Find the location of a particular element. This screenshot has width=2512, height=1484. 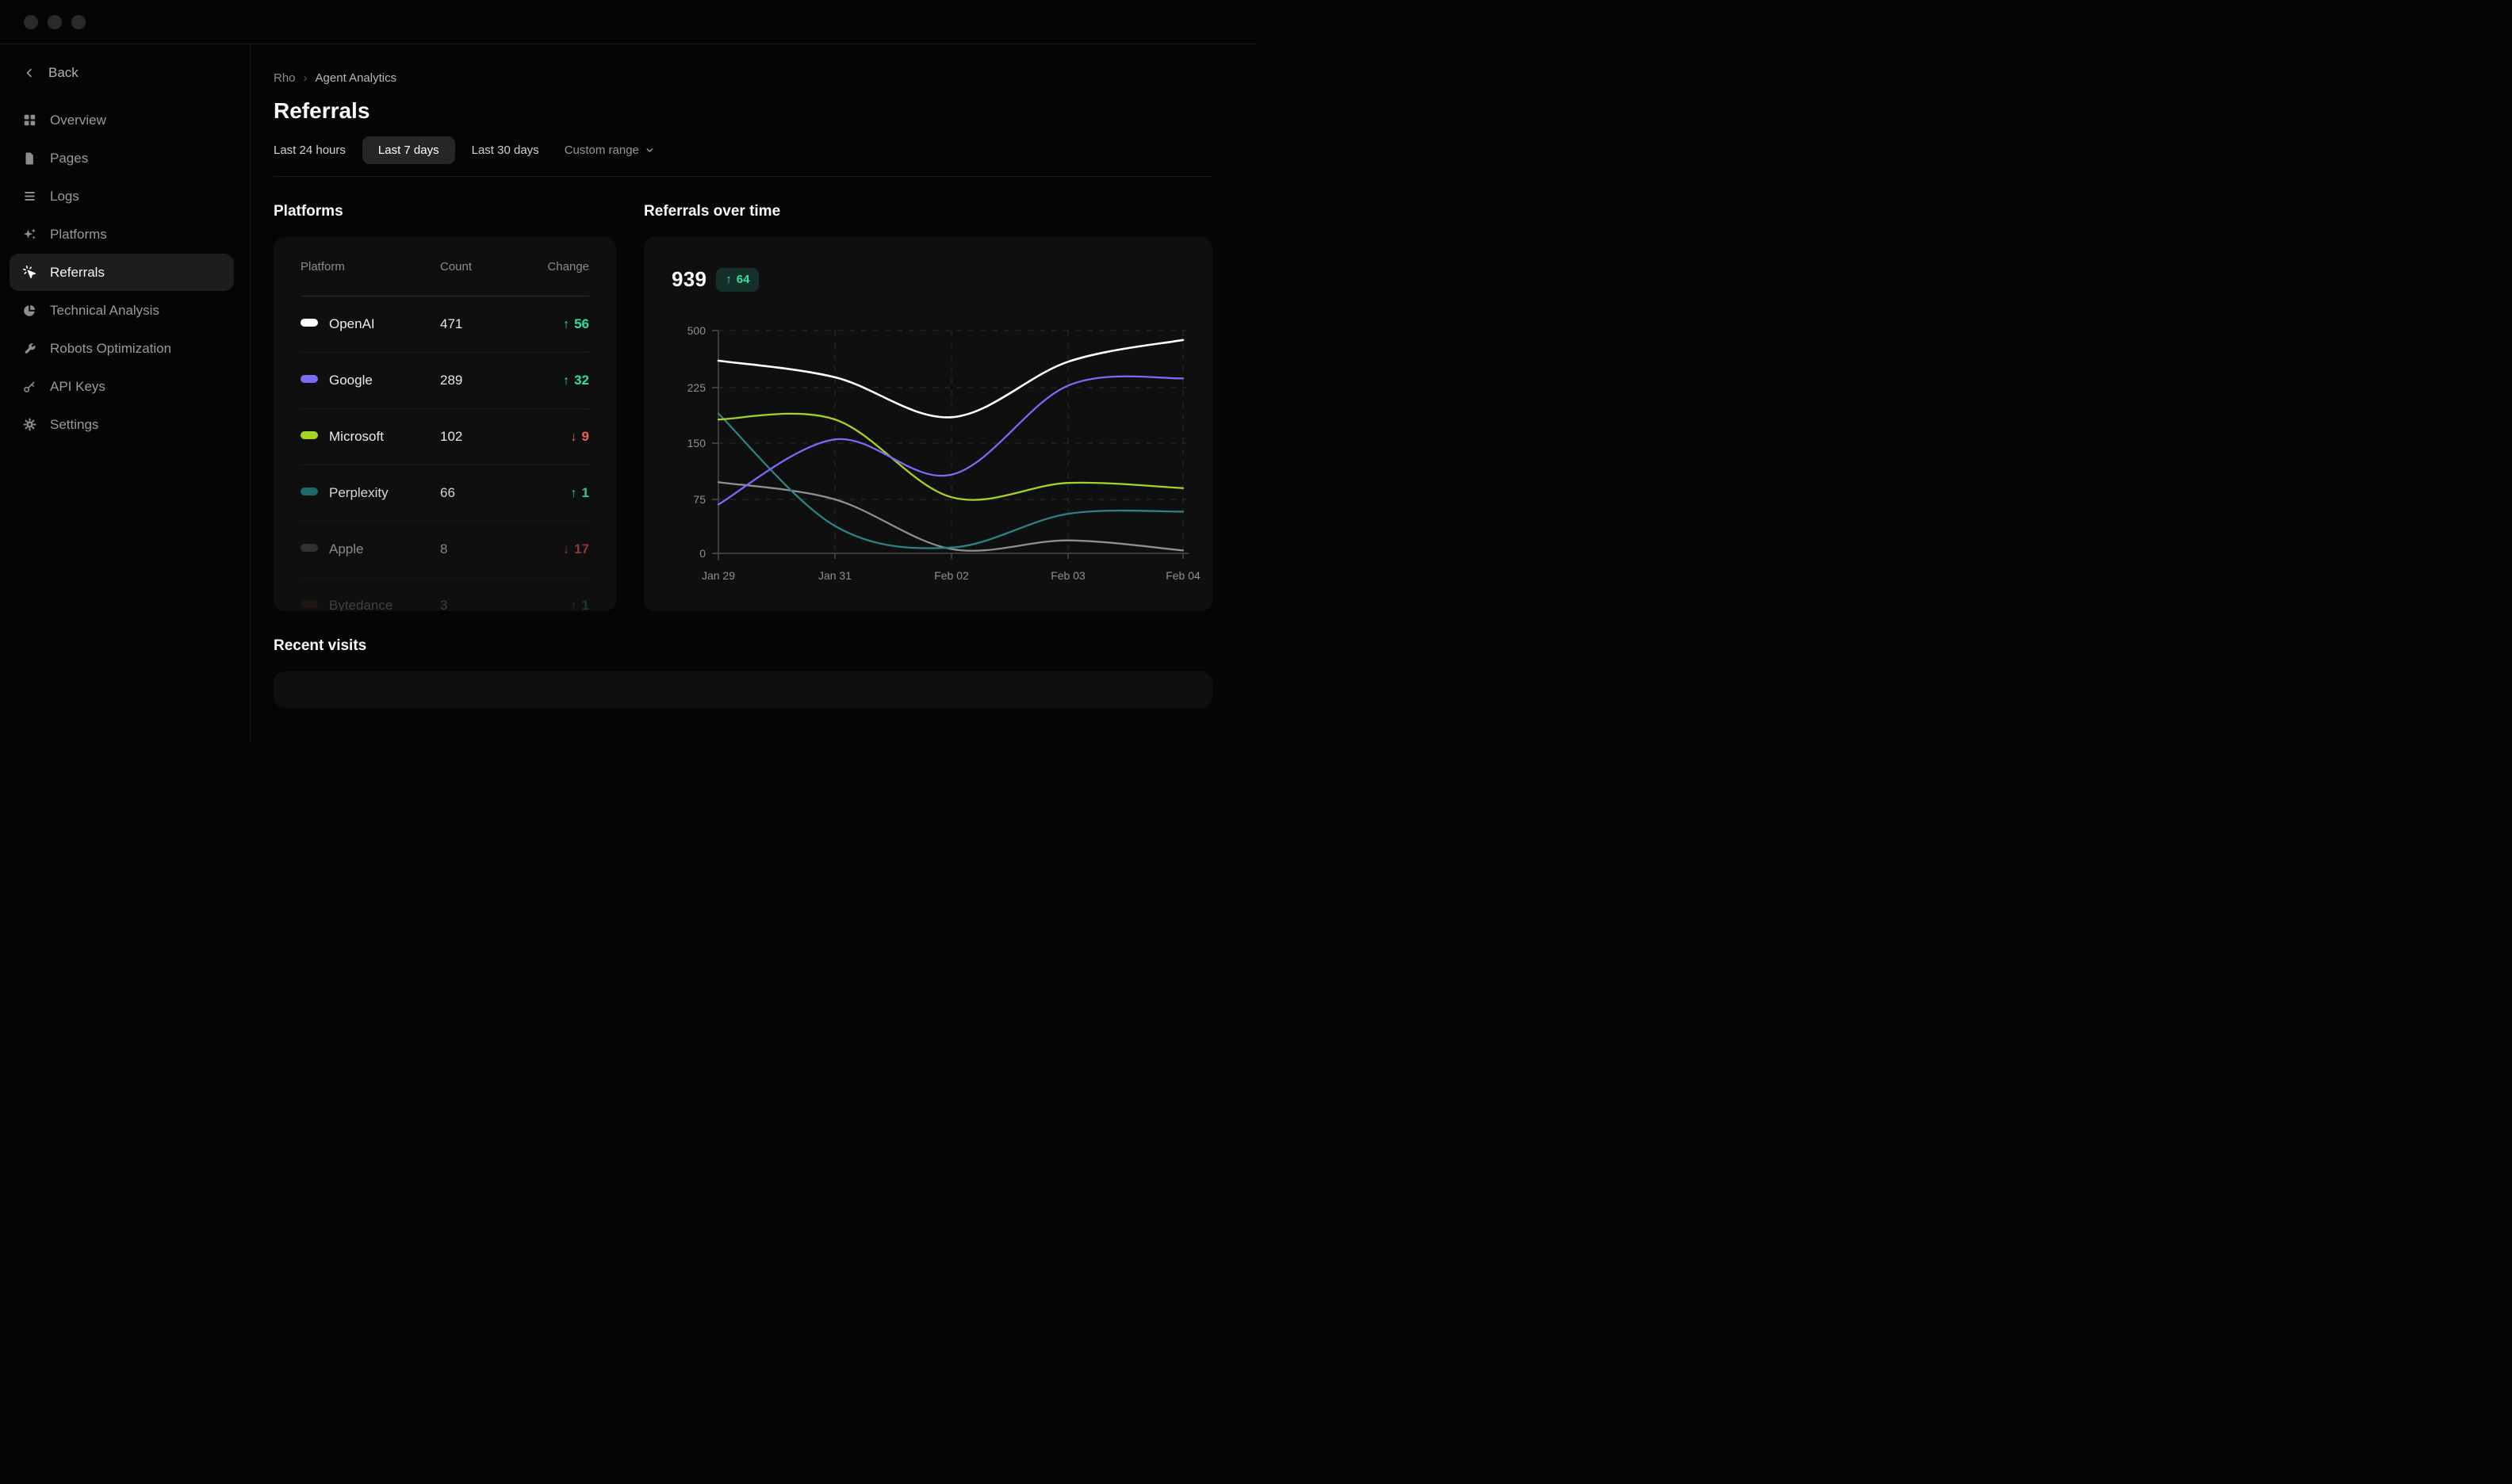

grid-icon is located at coordinates (29, 120).